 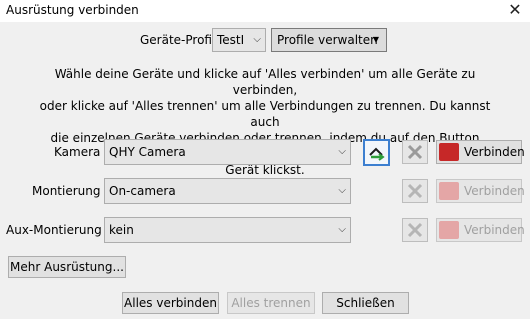 What do you see at coordinates (121, 230) in the screenshot?
I see `aux-mount-value: kein` at bounding box center [121, 230].